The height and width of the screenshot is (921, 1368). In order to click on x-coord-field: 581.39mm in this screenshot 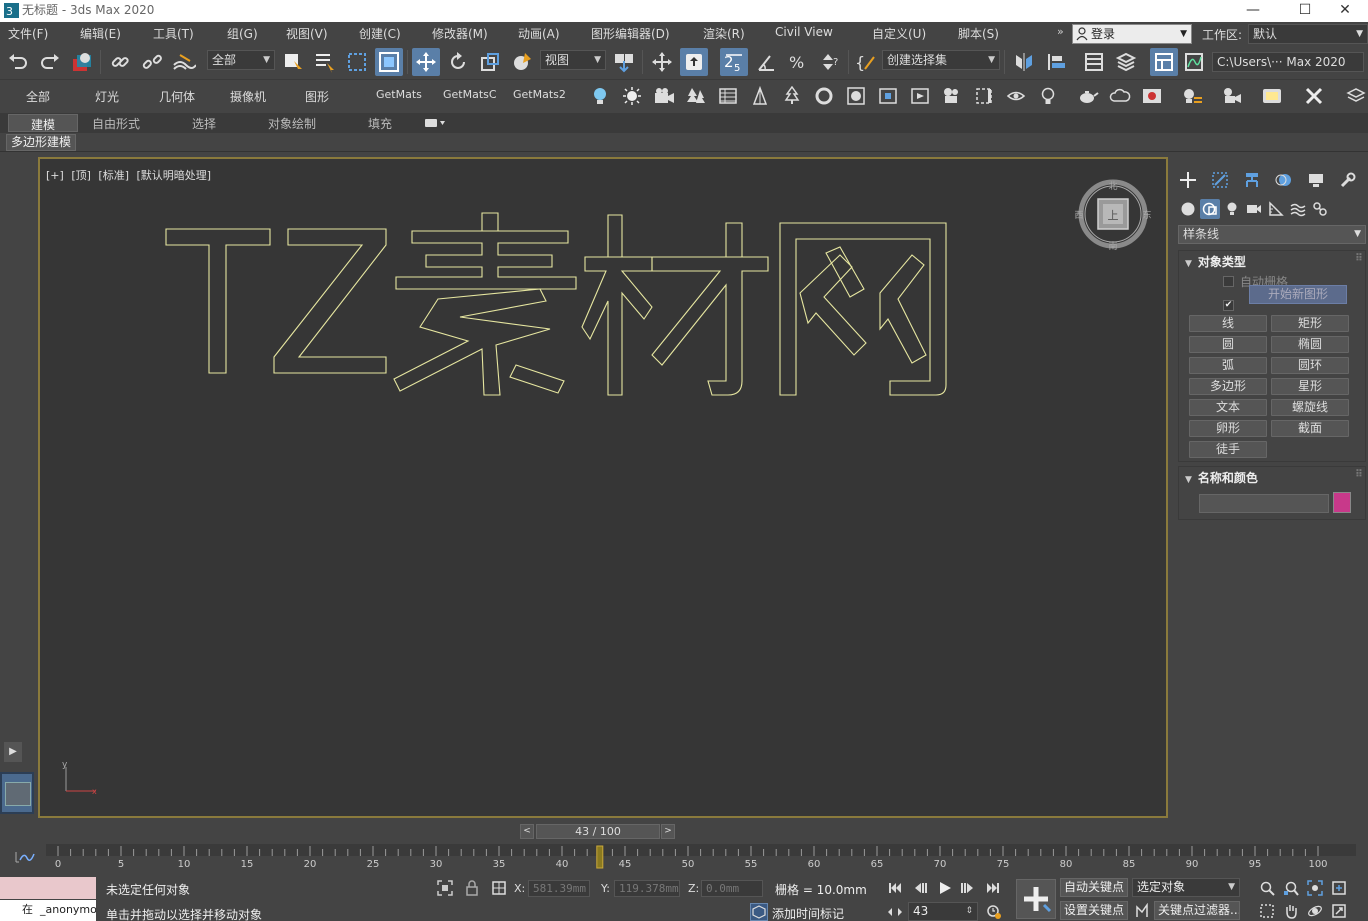, I will do `click(559, 888)`.